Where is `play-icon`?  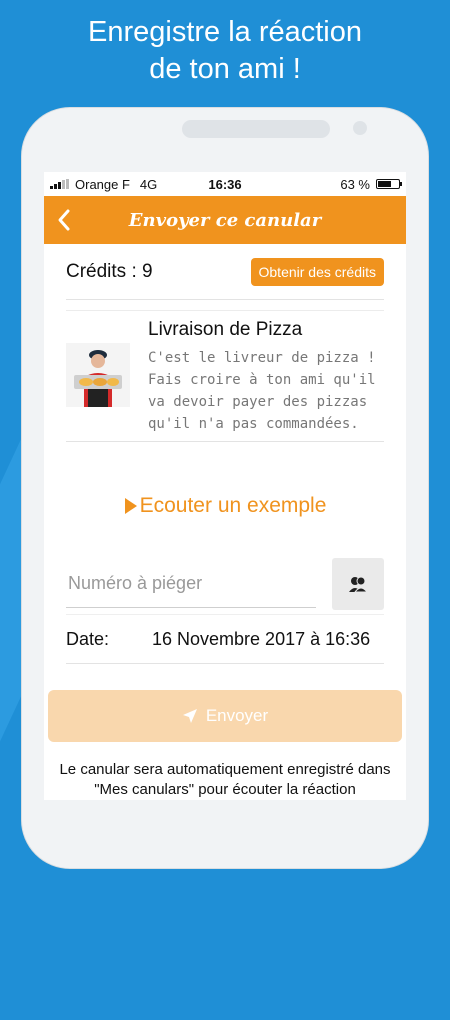 play-icon is located at coordinates (130, 506).